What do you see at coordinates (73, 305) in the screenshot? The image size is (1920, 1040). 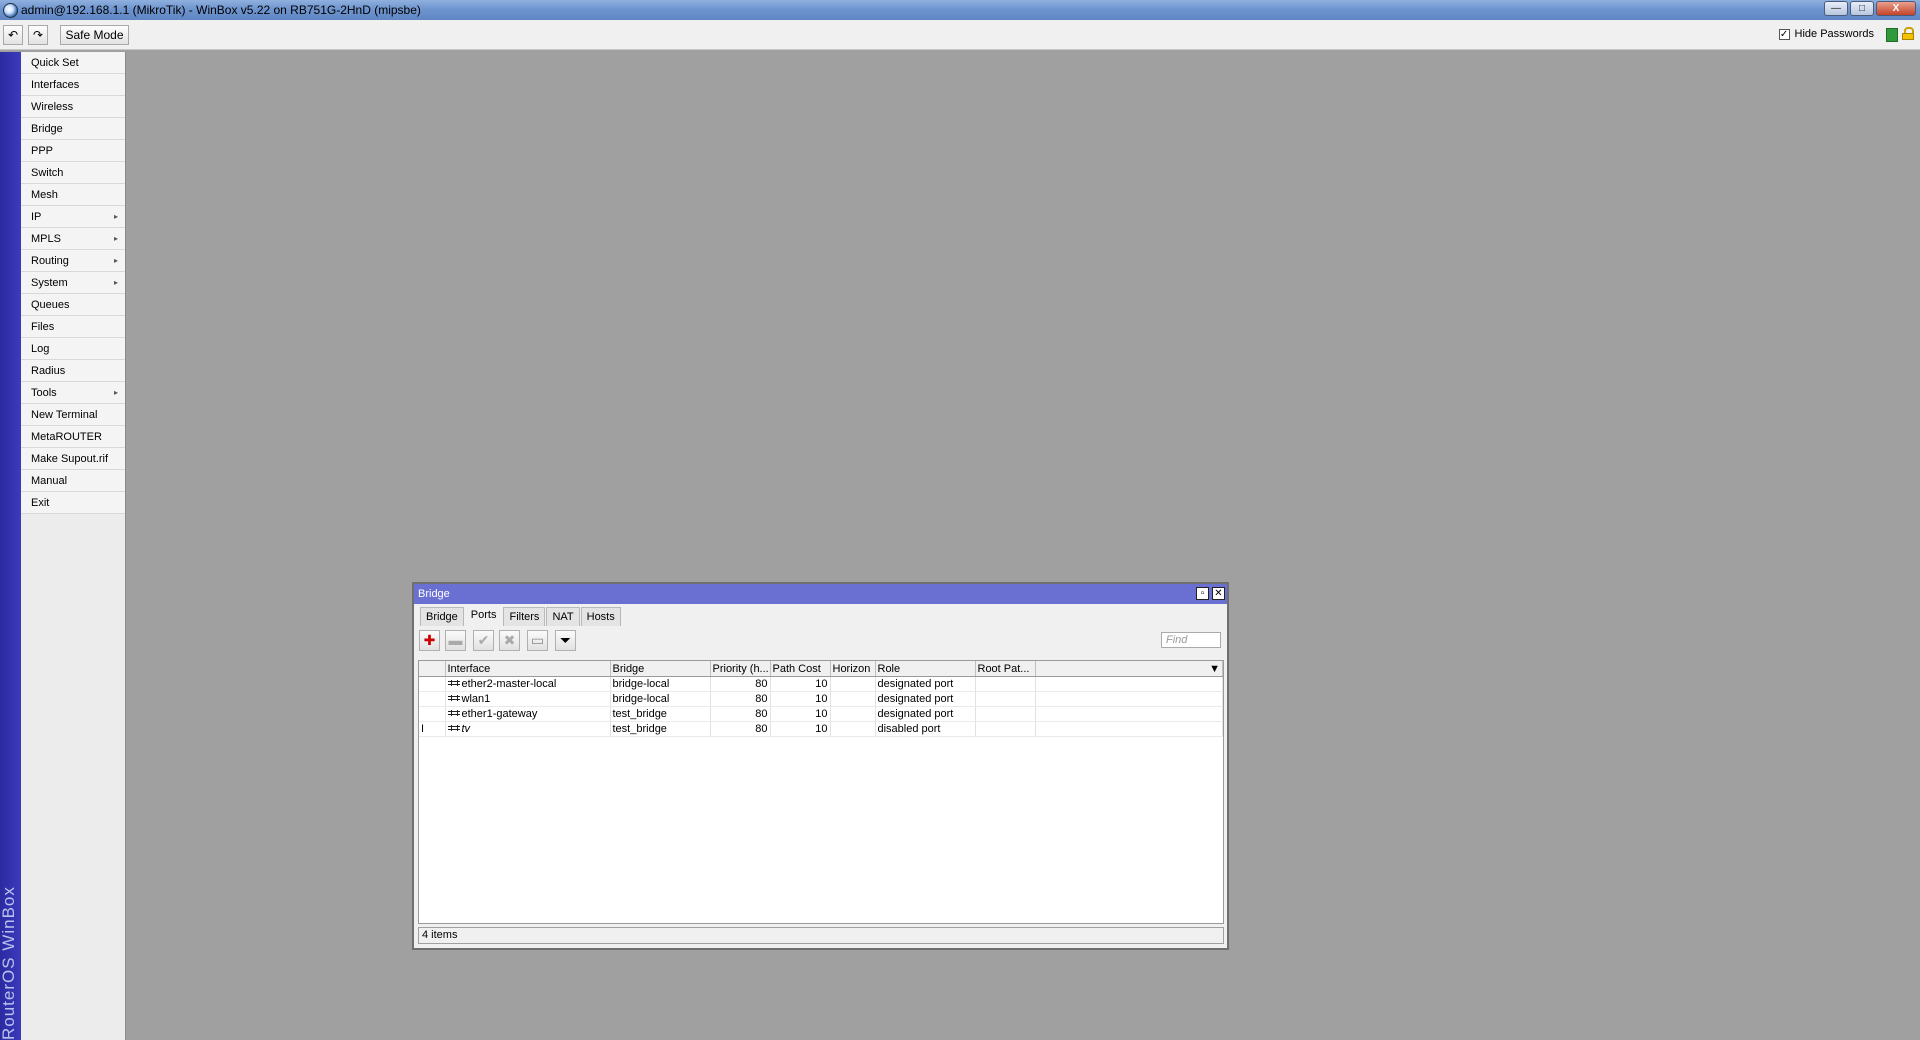 I see `menu-item-queues: Queues` at bounding box center [73, 305].